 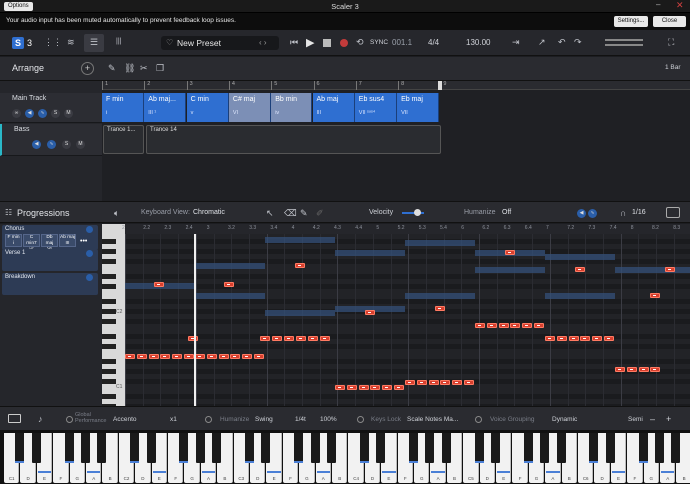 What do you see at coordinates (94, 43) in the screenshot?
I see `menu-button: ☰` at bounding box center [94, 43].